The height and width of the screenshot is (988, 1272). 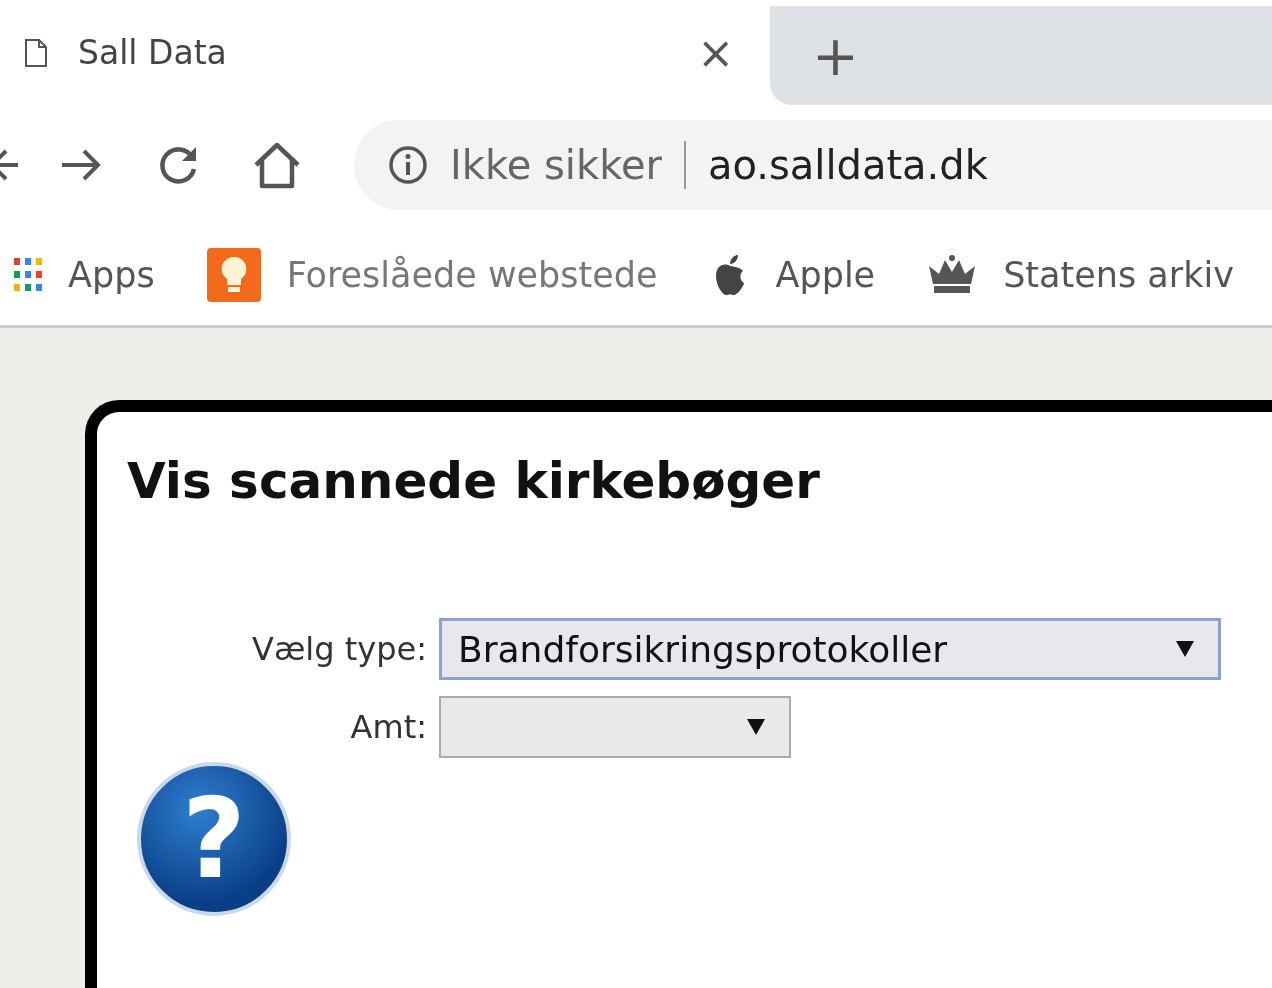 What do you see at coordinates (792, 275) in the screenshot?
I see `bookmark-item: Apple` at bounding box center [792, 275].